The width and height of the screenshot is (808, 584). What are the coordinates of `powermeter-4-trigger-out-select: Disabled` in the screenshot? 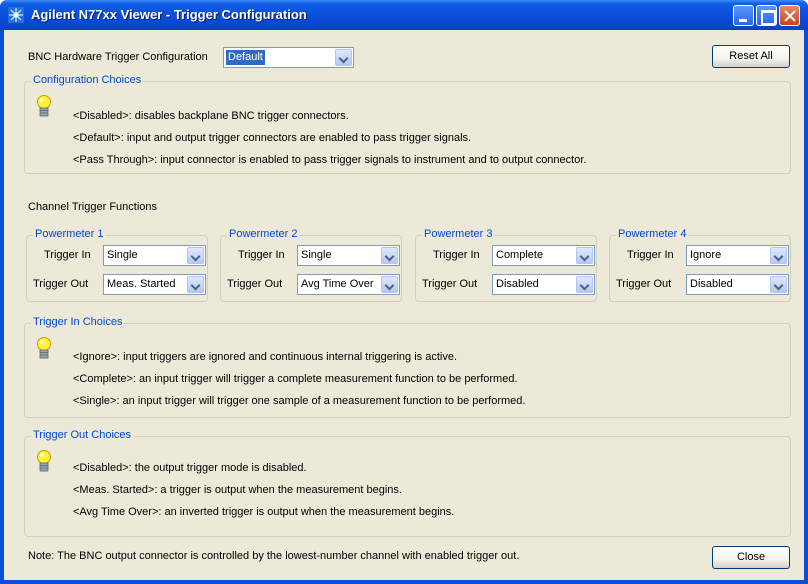 It's located at (737, 284).